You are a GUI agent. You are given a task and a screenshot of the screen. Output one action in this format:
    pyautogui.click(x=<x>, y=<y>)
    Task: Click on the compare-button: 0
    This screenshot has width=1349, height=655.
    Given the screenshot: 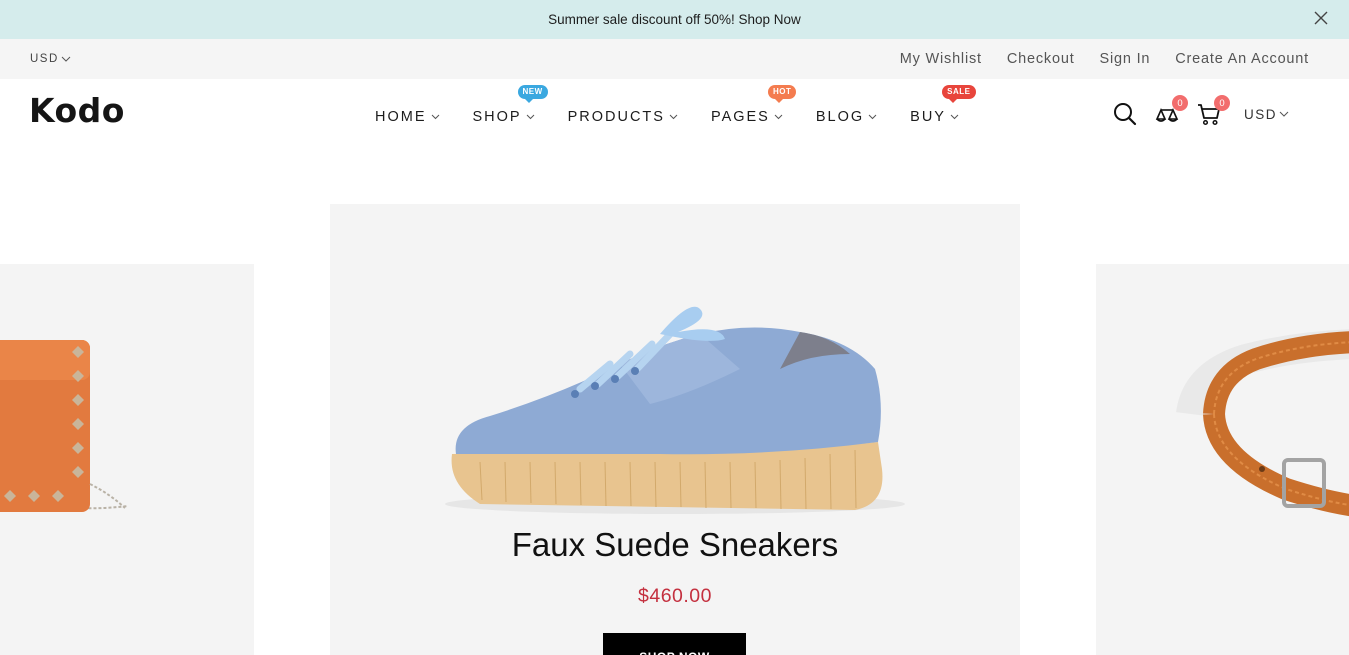 What is the action you would take?
    pyautogui.click(x=1171, y=111)
    